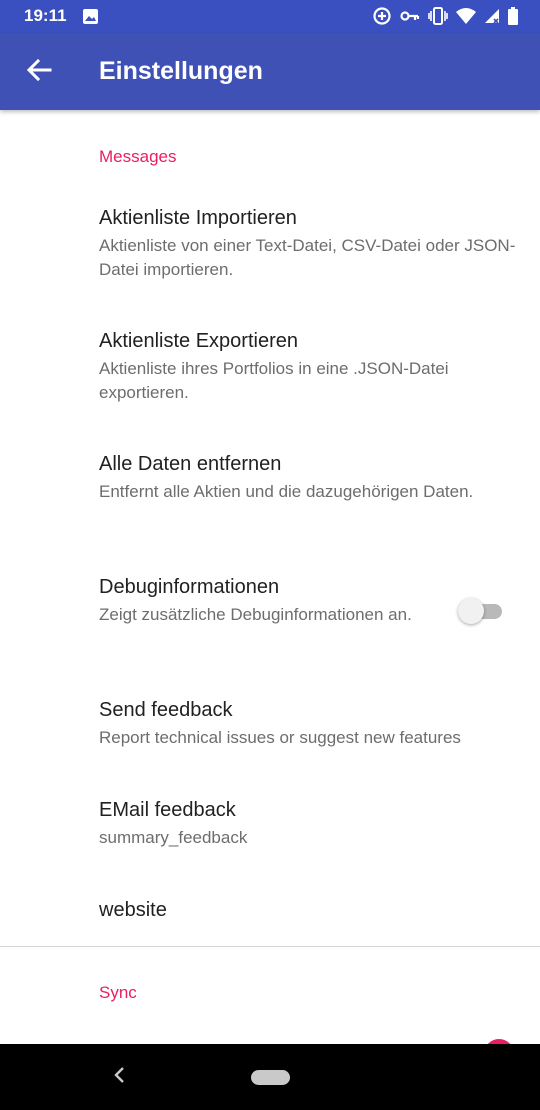 This screenshot has width=540, height=1110. I want to click on section-divider, so click(270, 946).